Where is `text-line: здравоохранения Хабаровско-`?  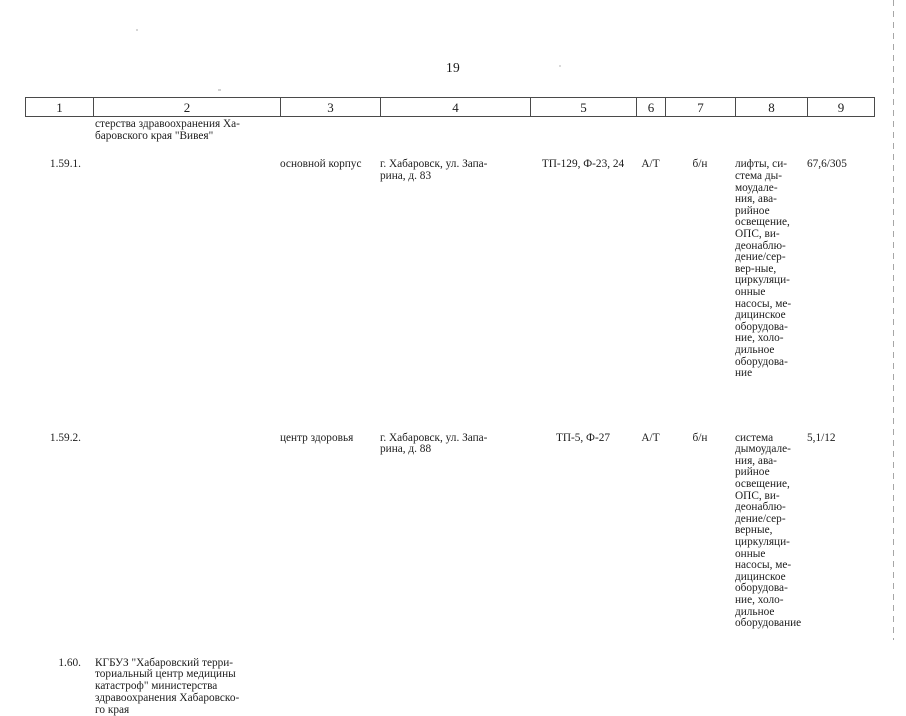 text-line: здравоохранения Хабаровско- is located at coordinates (167, 697).